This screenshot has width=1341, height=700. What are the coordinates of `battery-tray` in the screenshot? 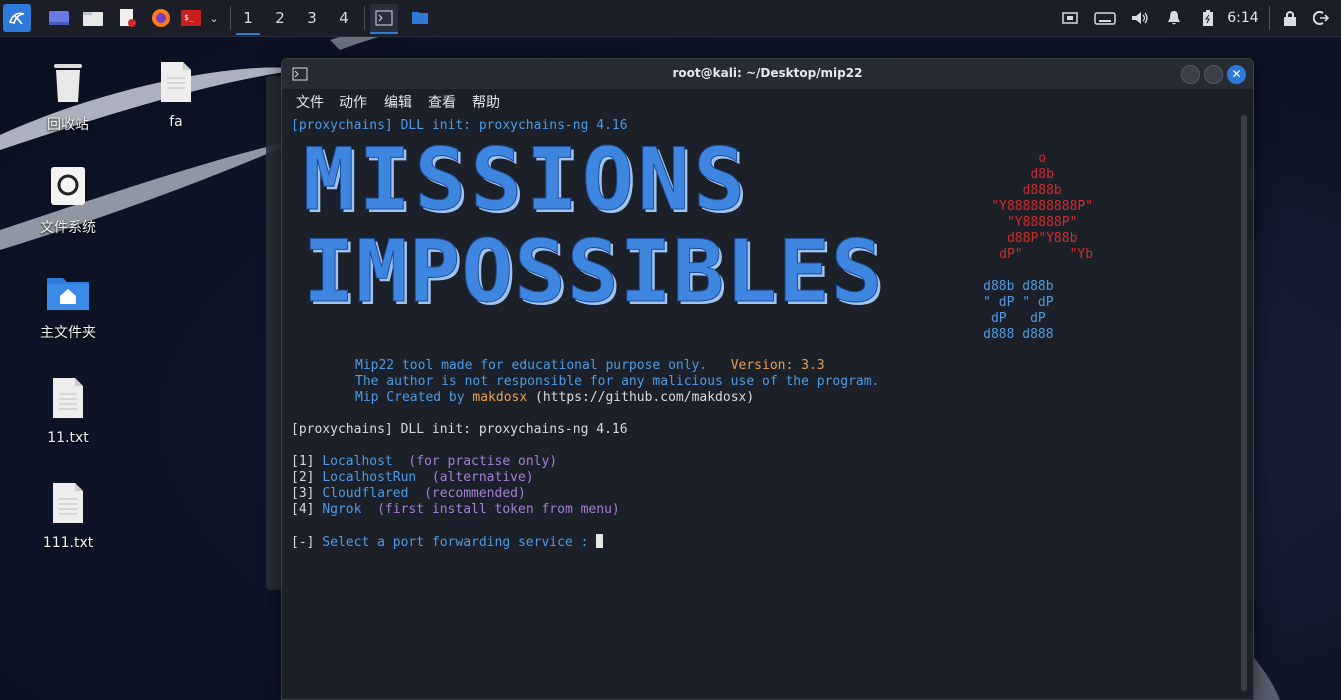 It's located at (1208, 18).